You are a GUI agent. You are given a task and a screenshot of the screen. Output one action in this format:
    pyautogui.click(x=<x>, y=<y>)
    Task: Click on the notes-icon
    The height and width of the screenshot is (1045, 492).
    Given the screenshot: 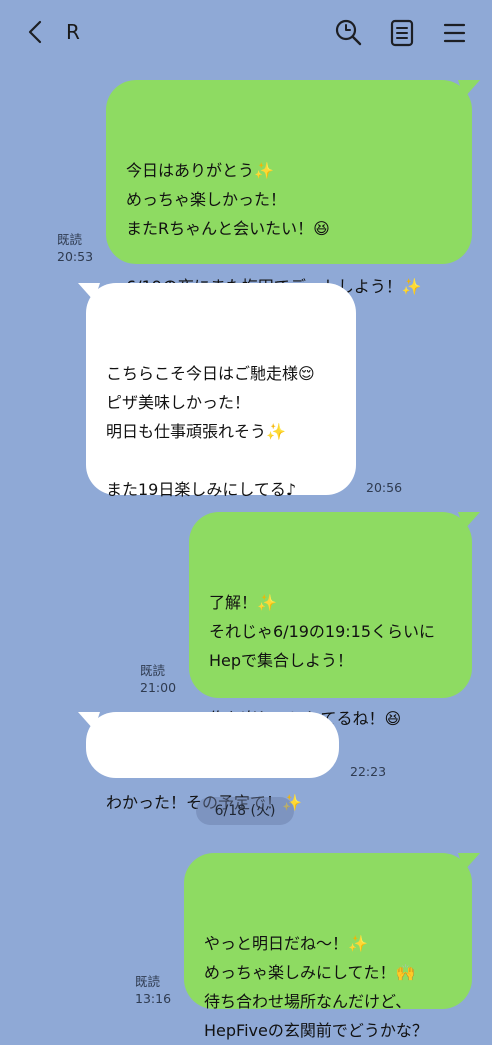 What is the action you would take?
    pyautogui.click(x=402, y=33)
    